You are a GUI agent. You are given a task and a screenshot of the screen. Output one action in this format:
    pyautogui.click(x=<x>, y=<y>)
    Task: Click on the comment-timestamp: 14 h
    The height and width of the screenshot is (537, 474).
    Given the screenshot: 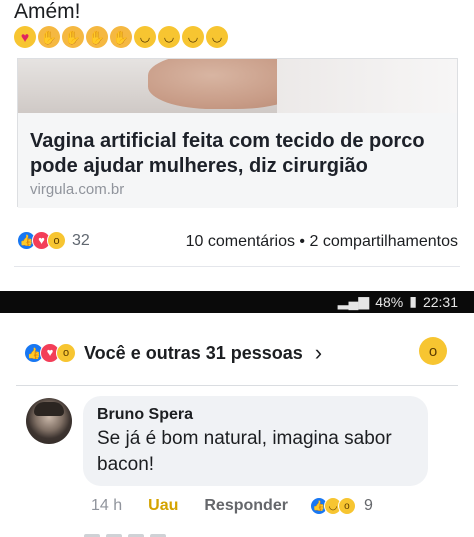 What is the action you would take?
    pyautogui.click(x=107, y=505)
    